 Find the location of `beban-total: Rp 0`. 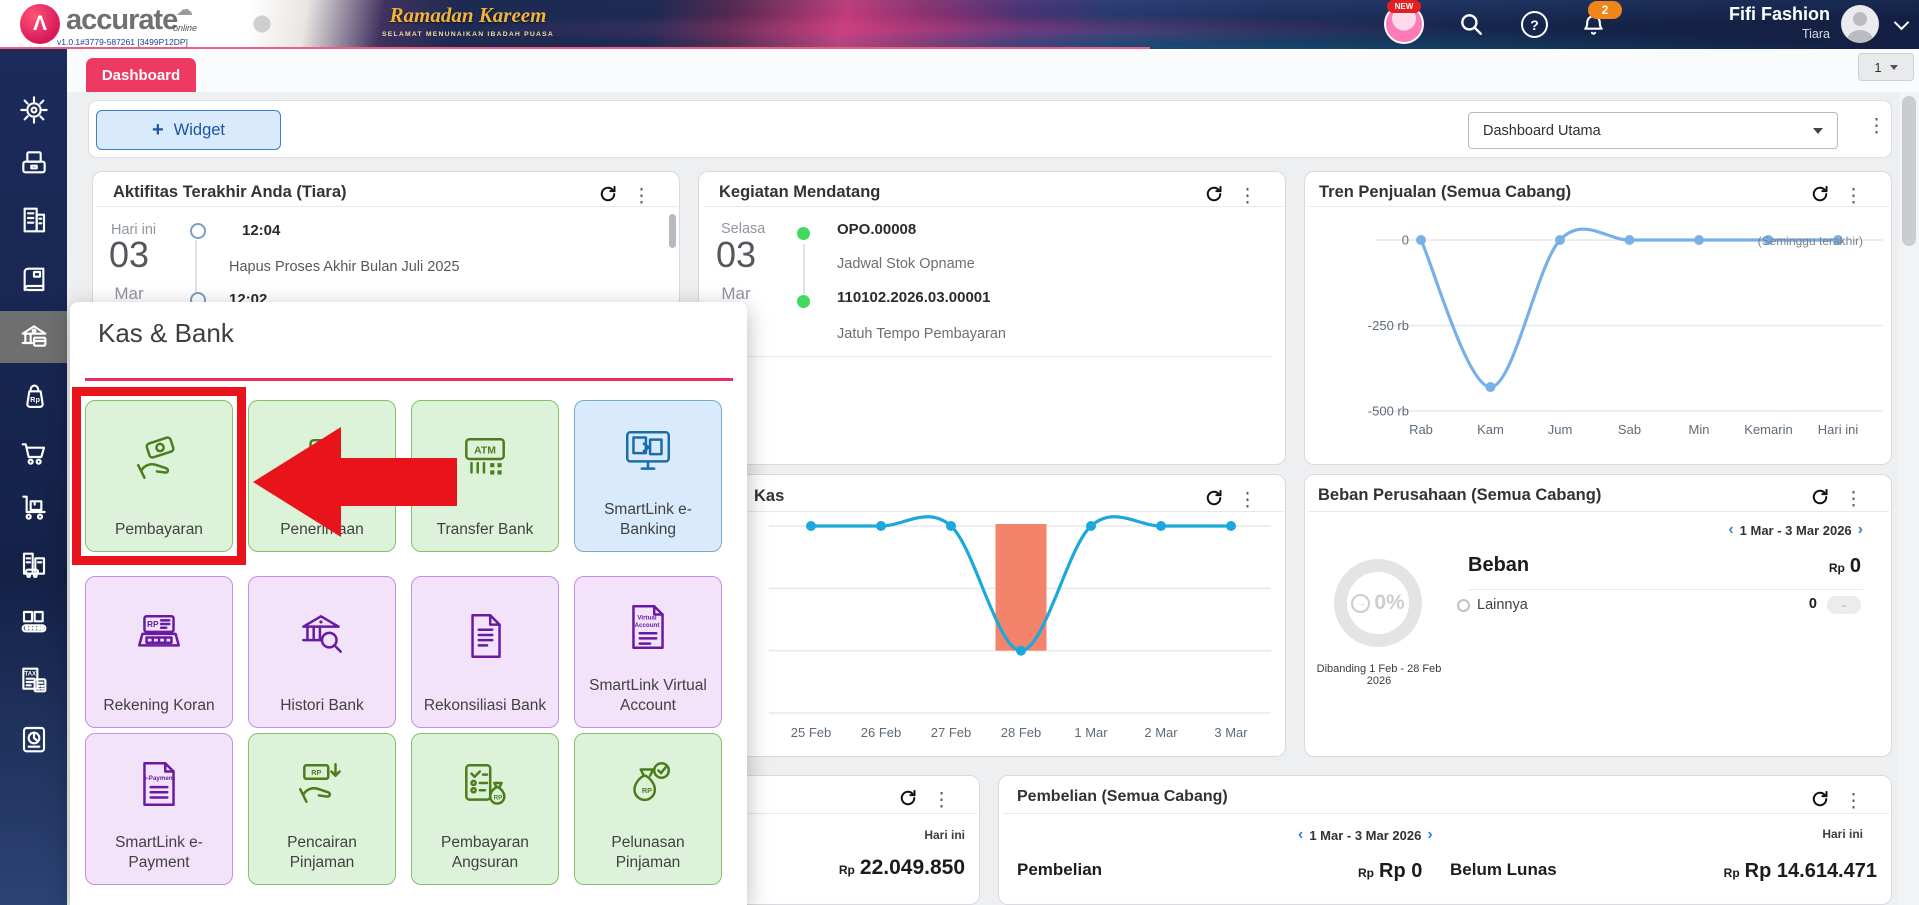

beban-total: Rp 0 is located at coordinates (1844, 566).